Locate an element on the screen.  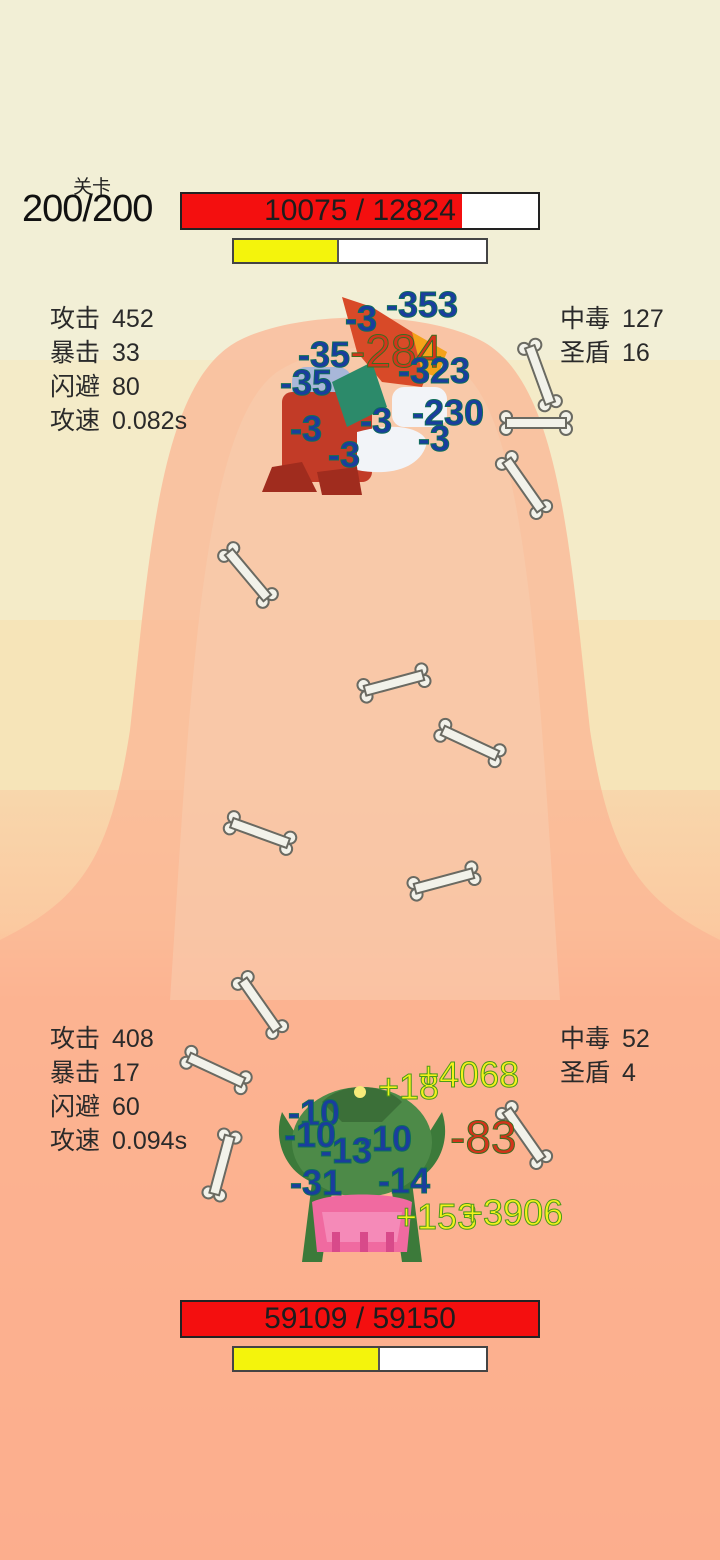
player-crit-number: -83 is located at coordinates (483, 1137).